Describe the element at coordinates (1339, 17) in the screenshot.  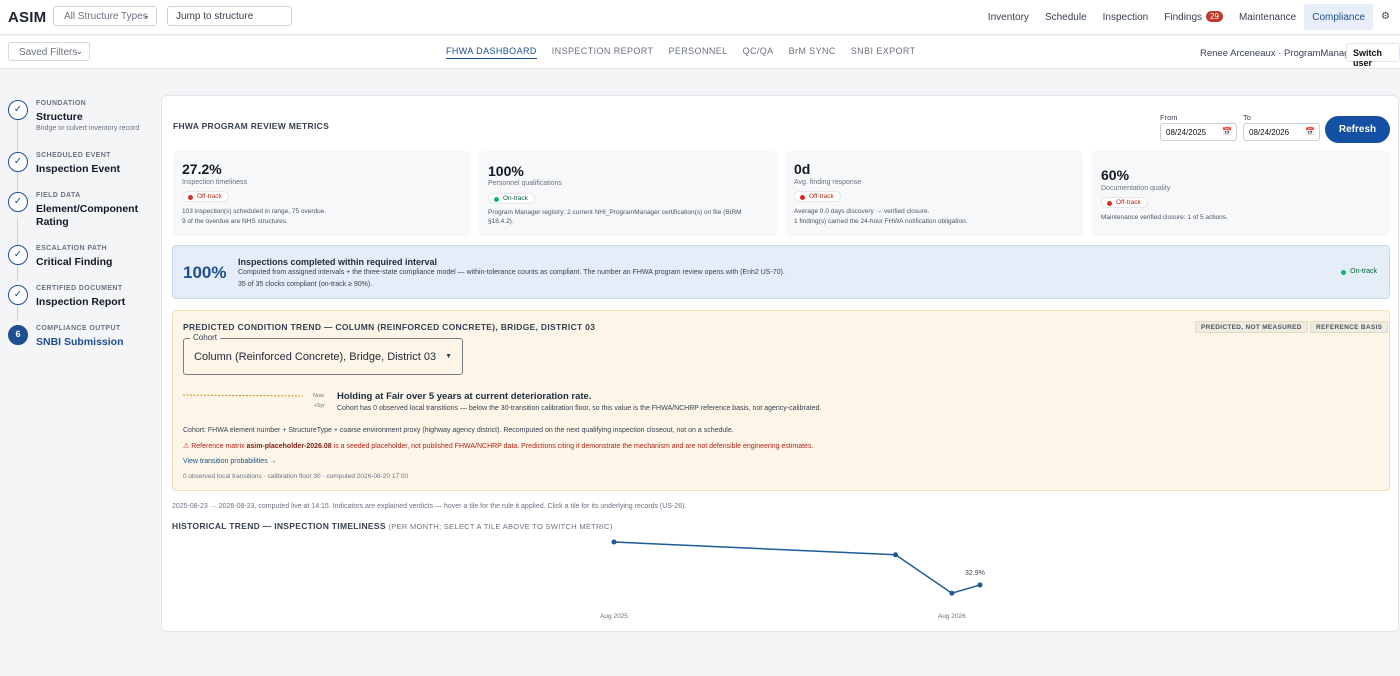
I see `nav-compliance: Compliance` at that location.